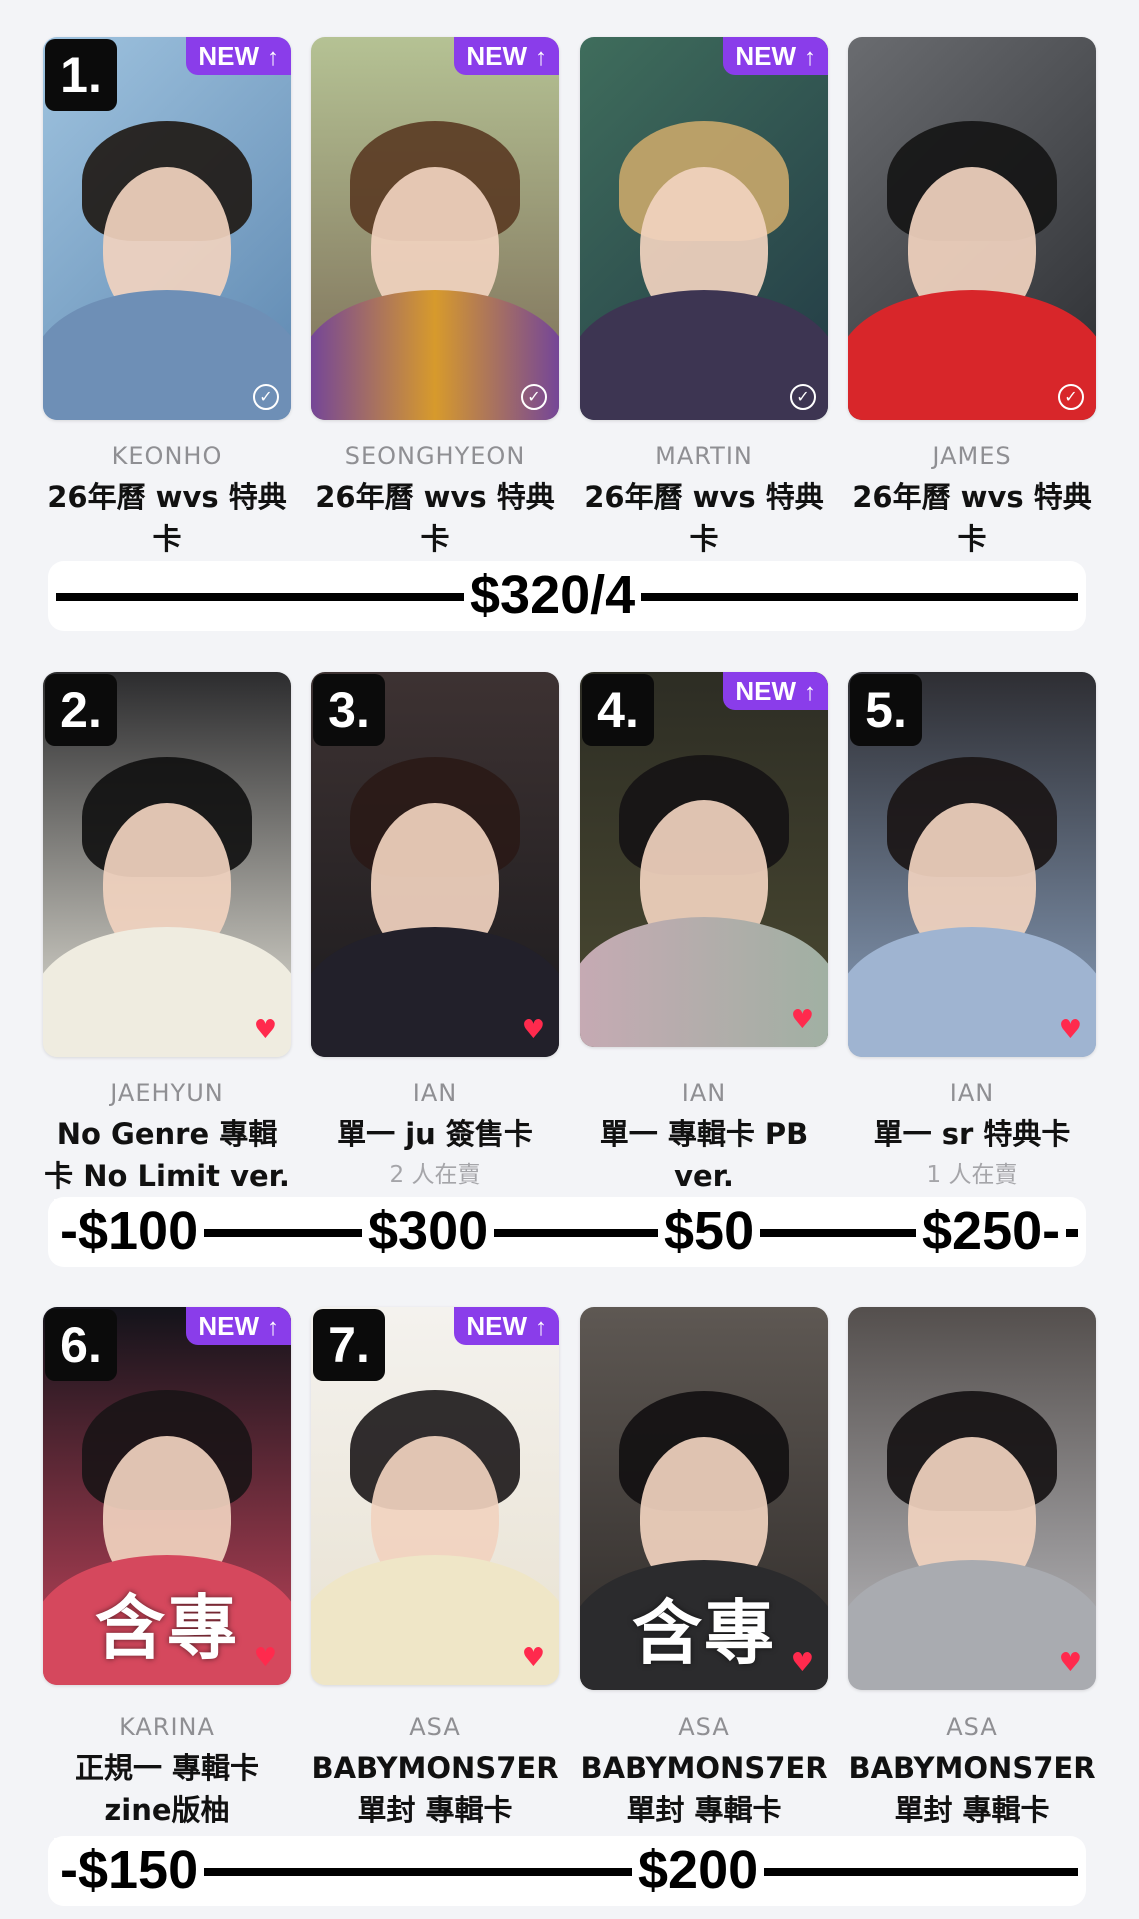 The image size is (1139, 1919). I want to click on member-name: MARTIN, so click(704, 456).